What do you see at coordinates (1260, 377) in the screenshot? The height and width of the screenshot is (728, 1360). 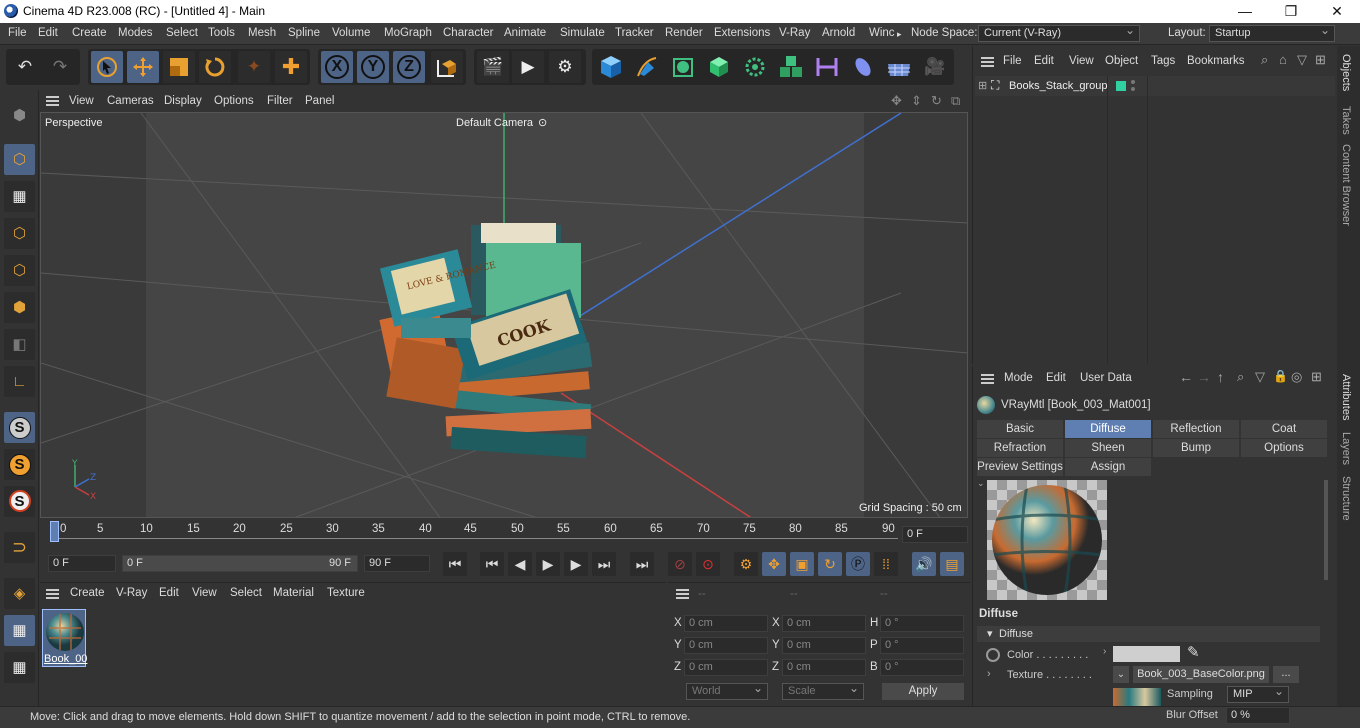 I see `attributes-filter-icon: ▽` at bounding box center [1260, 377].